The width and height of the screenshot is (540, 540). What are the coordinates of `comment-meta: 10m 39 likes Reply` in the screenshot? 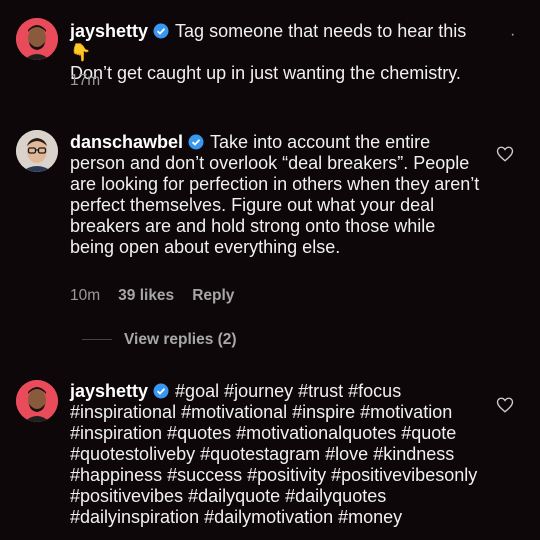 It's located at (161, 296).